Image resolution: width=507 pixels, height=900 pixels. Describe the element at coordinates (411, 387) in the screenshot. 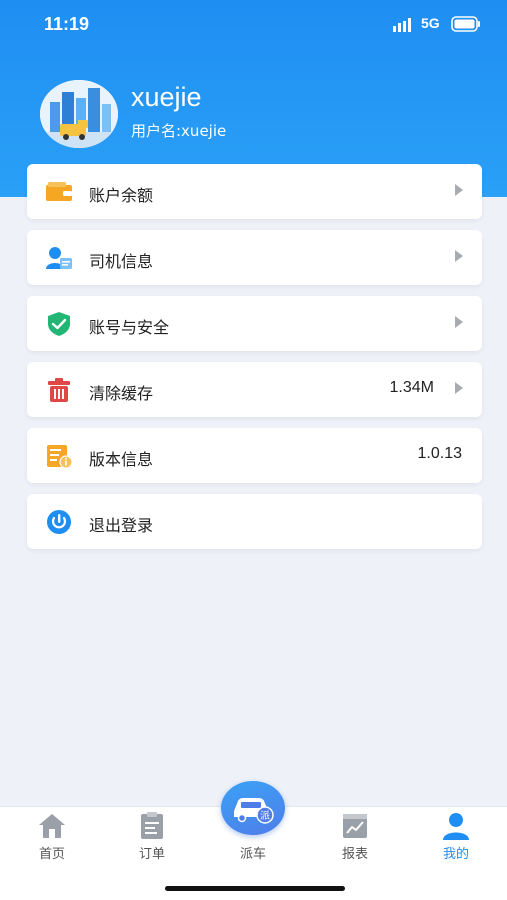

I see `cache-size-value: 1.34M` at that location.